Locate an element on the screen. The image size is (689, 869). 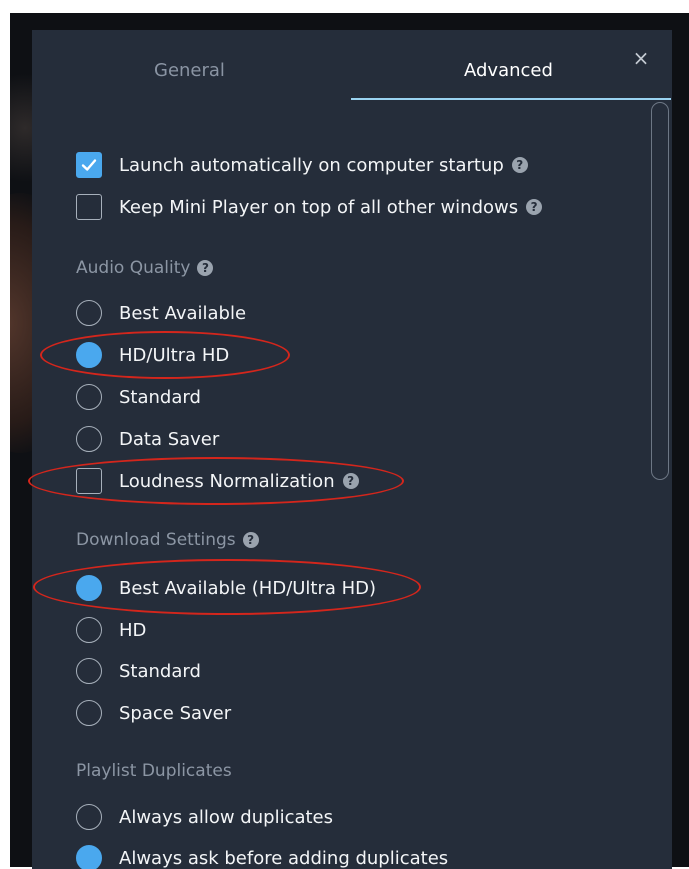
tab-bar: General Advanced × is located at coordinates (352, 66).